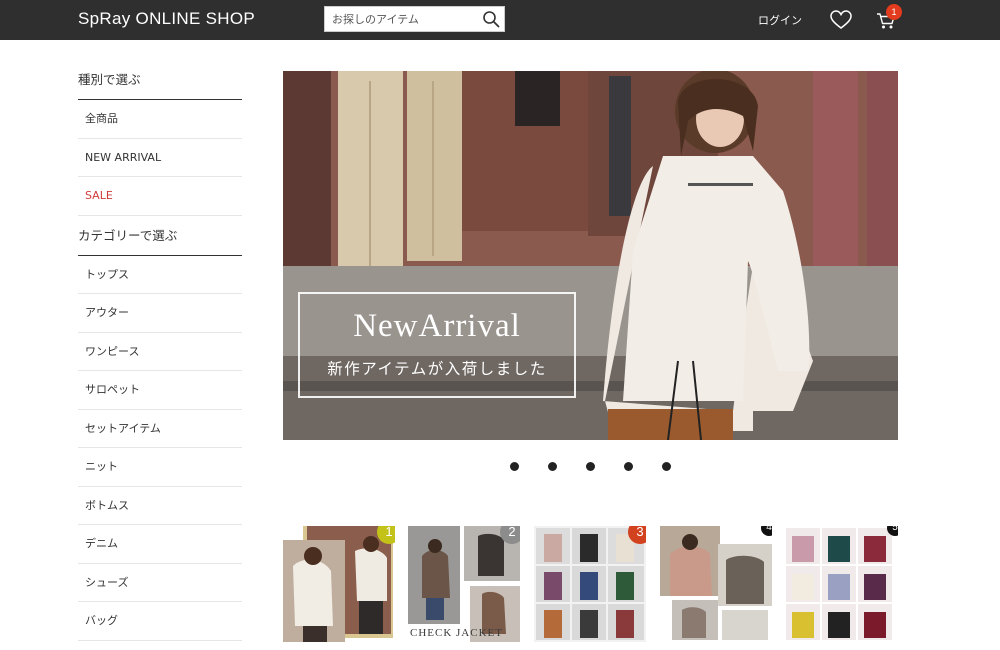 This screenshot has width=1000, height=650. Describe the element at coordinates (160, 119) in the screenshot. I see `sidebar-item-all: 全商品` at that location.